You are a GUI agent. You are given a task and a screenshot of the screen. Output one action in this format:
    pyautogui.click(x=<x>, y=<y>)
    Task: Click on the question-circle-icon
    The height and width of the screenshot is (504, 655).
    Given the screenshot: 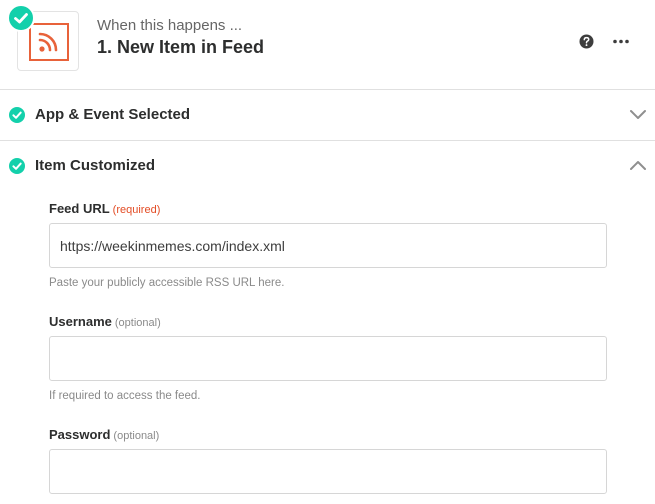 What is the action you would take?
    pyautogui.click(x=586, y=41)
    